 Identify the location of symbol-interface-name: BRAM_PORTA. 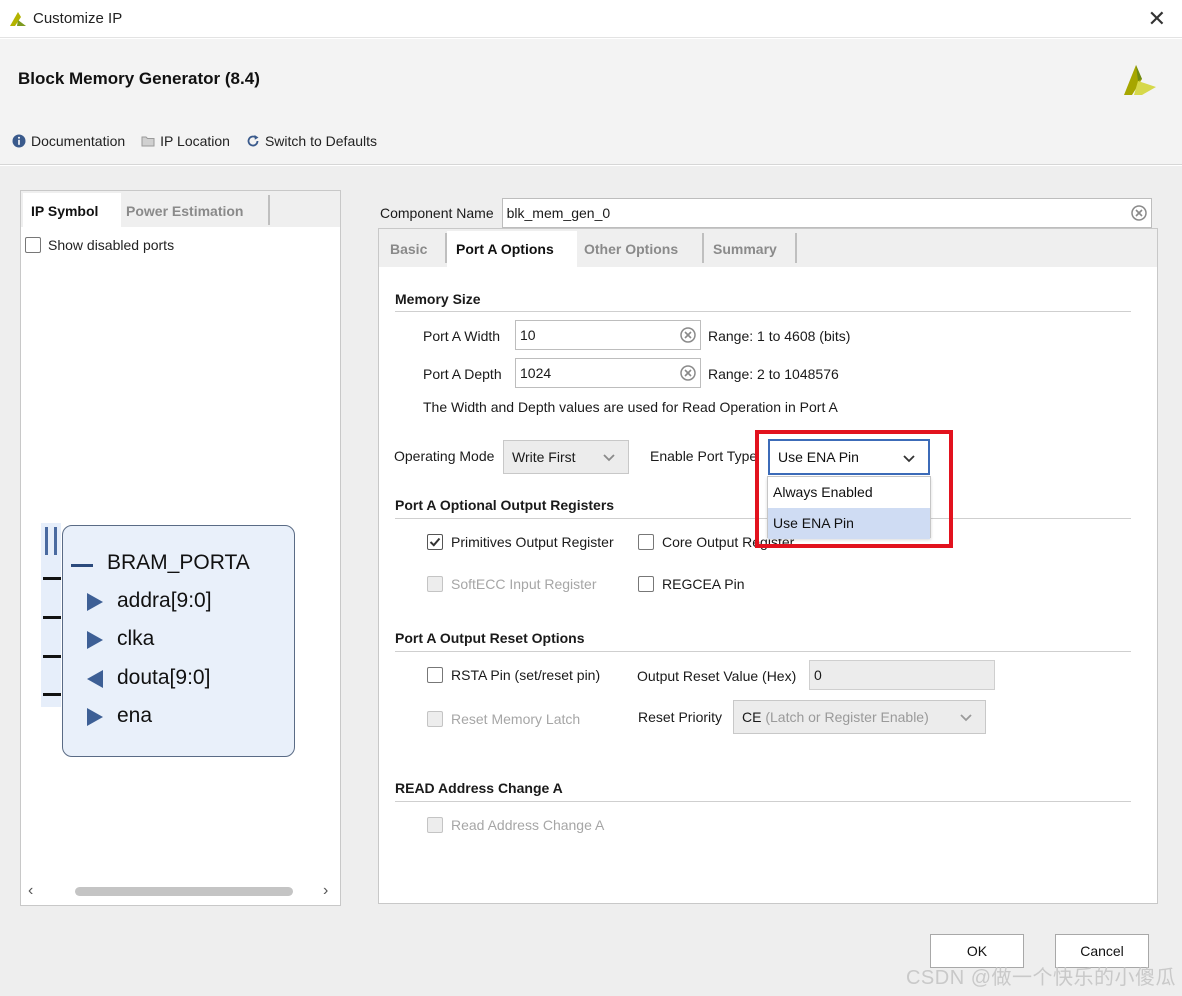
(178, 562).